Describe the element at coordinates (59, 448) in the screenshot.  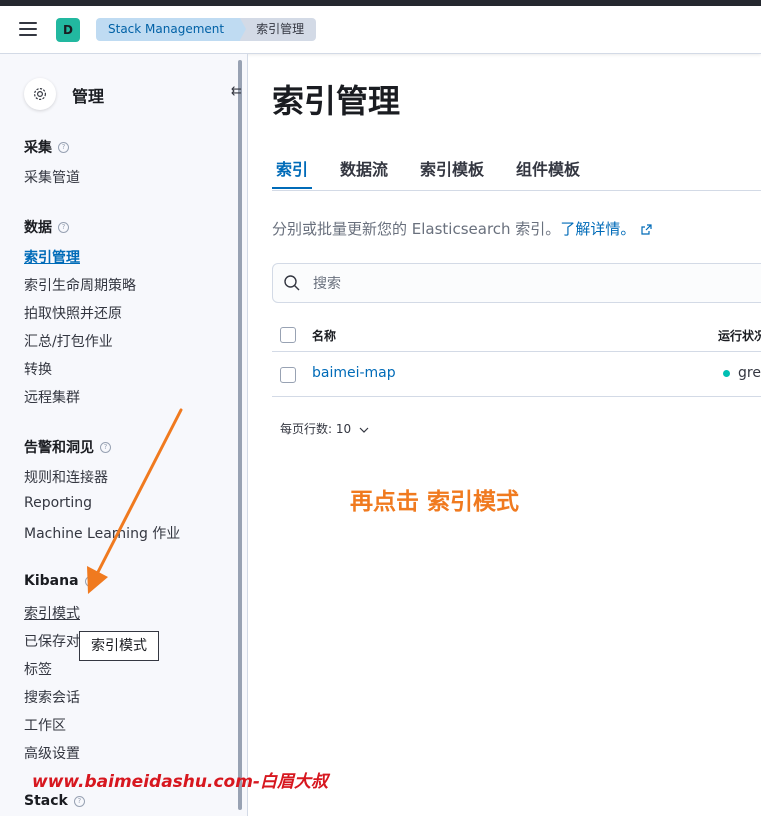
I see `group-title-label: 告警和洞见` at that location.